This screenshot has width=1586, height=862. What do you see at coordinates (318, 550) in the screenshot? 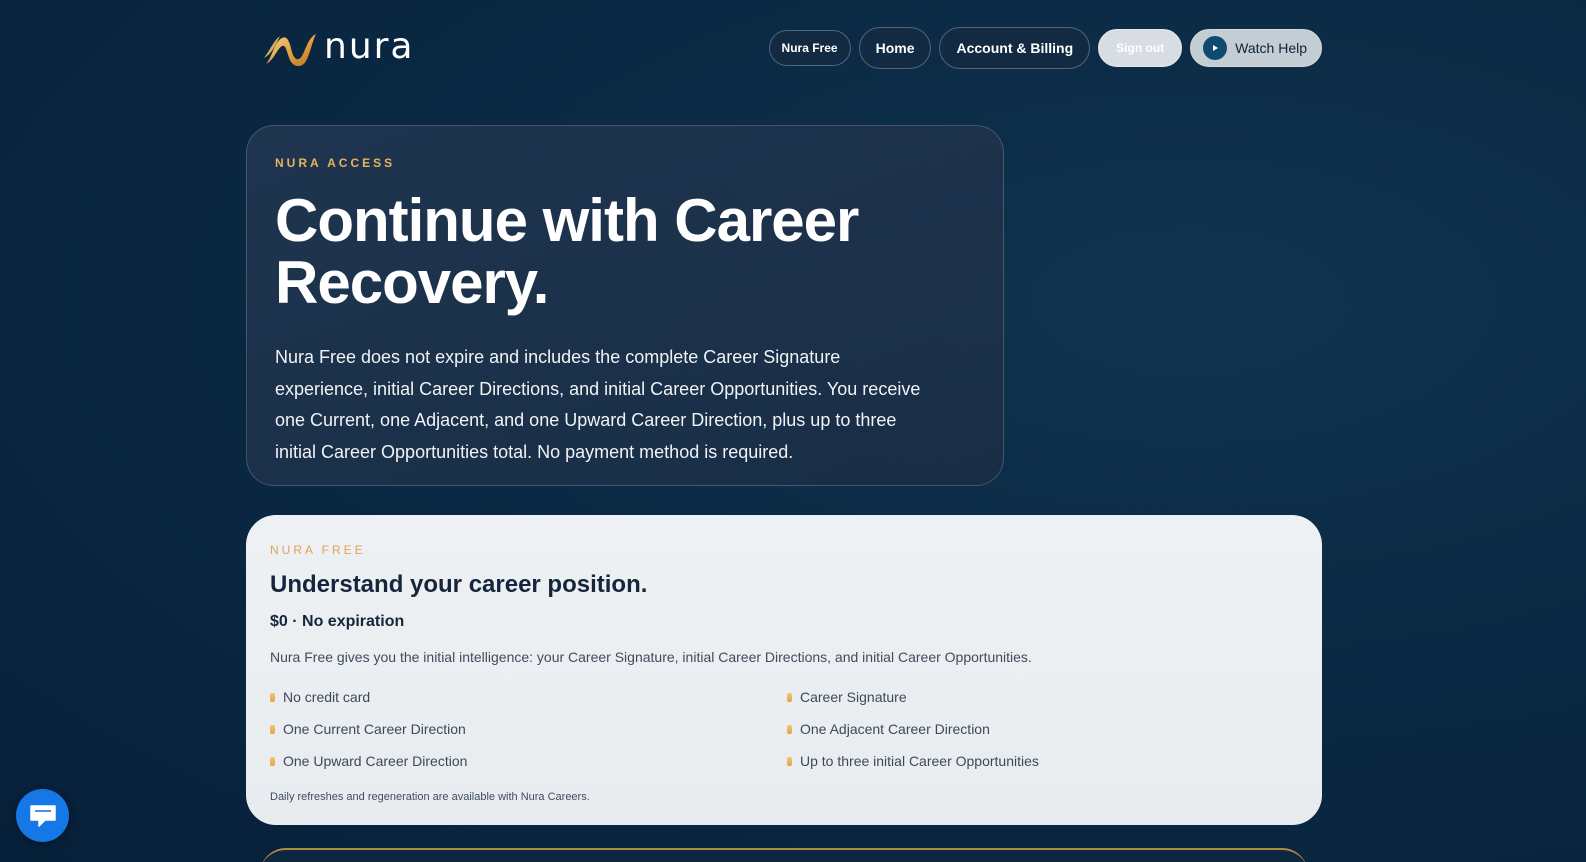
I see `plan-eyebrow: NURA FREE` at bounding box center [318, 550].